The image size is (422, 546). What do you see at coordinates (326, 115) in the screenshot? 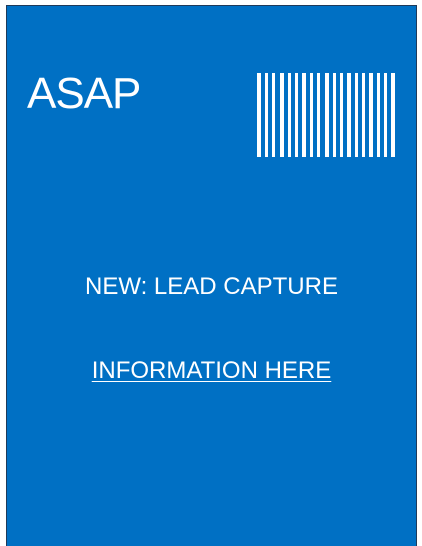
I see `barcode-icon` at bounding box center [326, 115].